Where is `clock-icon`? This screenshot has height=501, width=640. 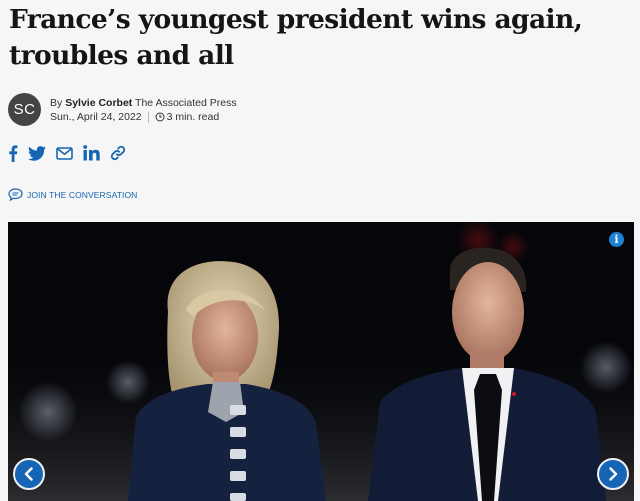
clock-icon is located at coordinates (160, 117).